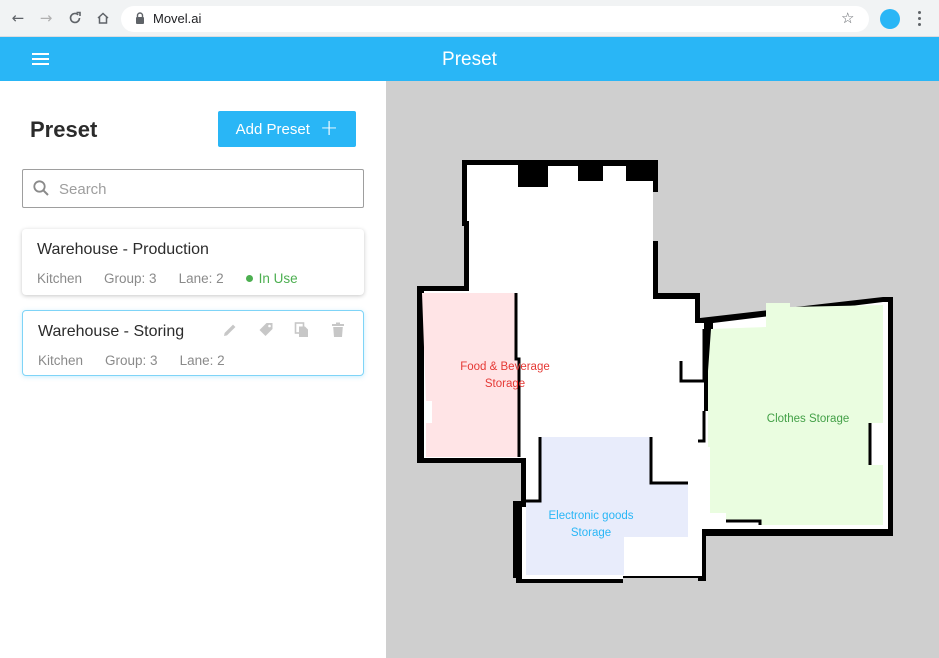 This screenshot has height=658, width=939. What do you see at coordinates (167, 278) in the screenshot?
I see `preset-meta: Kitchen Group: 3 Lane: 2 In Use` at bounding box center [167, 278].